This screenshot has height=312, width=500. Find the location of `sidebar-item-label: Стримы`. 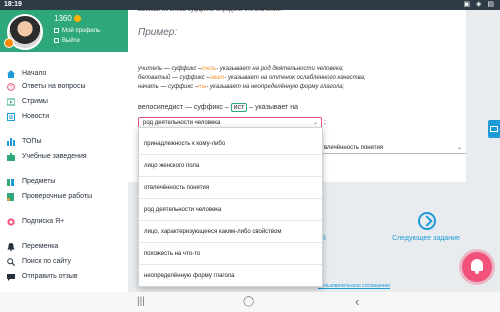

sidebar-item-label: Стримы is located at coordinates (35, 101).